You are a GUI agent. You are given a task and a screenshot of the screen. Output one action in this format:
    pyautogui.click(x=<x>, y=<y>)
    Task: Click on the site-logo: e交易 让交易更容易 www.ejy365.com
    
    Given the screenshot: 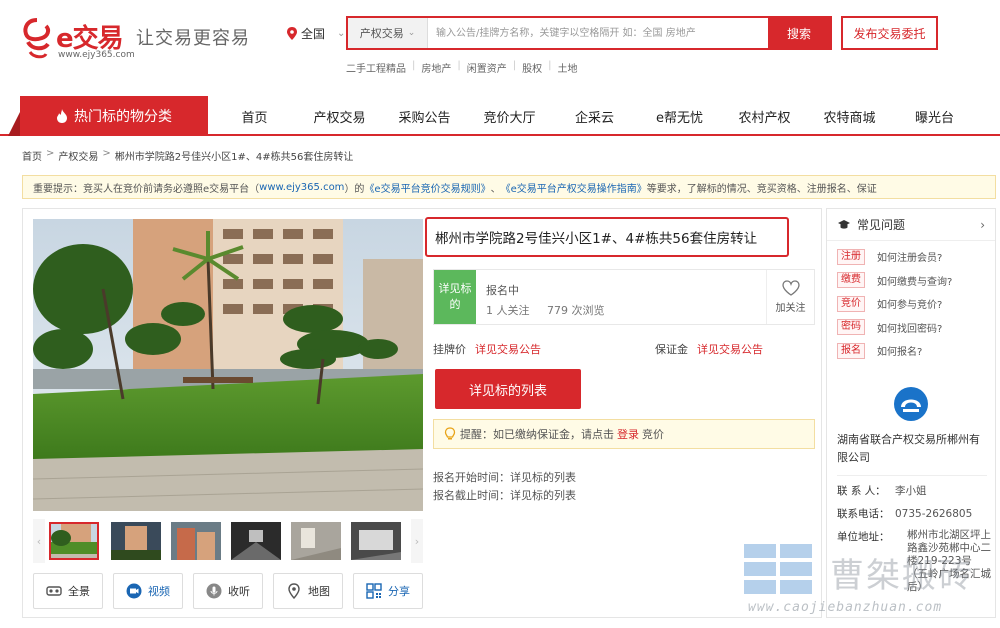 What is the action you would take?
    pyautogui.click(x=142, y=41)
    